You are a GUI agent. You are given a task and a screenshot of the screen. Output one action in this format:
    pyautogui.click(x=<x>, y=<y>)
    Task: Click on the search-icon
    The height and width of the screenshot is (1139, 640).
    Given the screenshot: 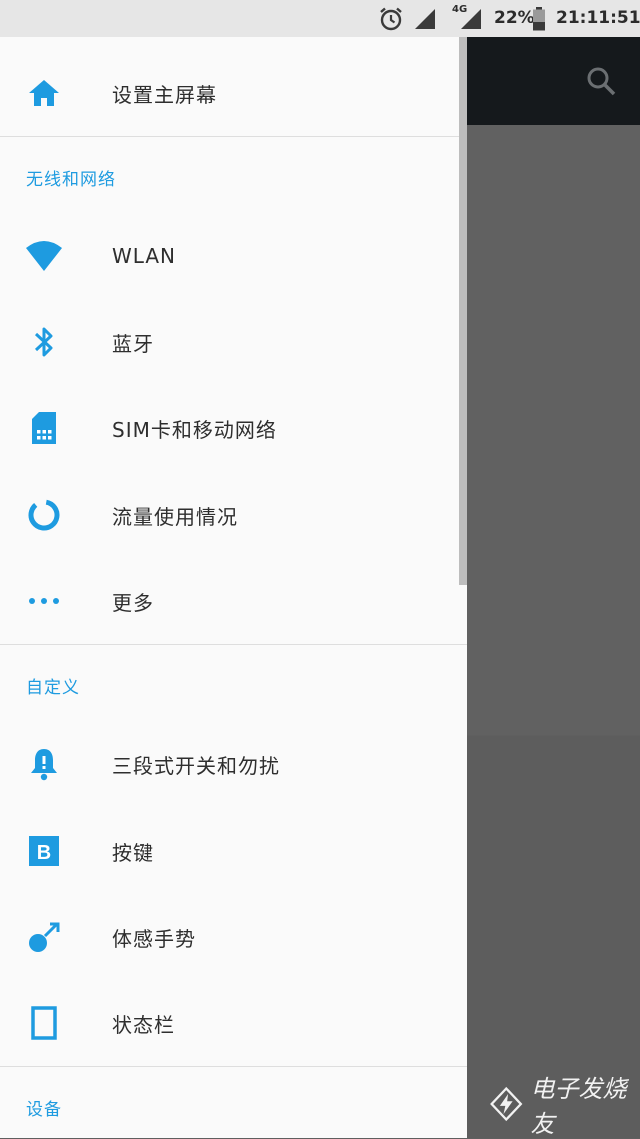 What is the action you would take?
    pyautogui.click(x=601, y=81)
    